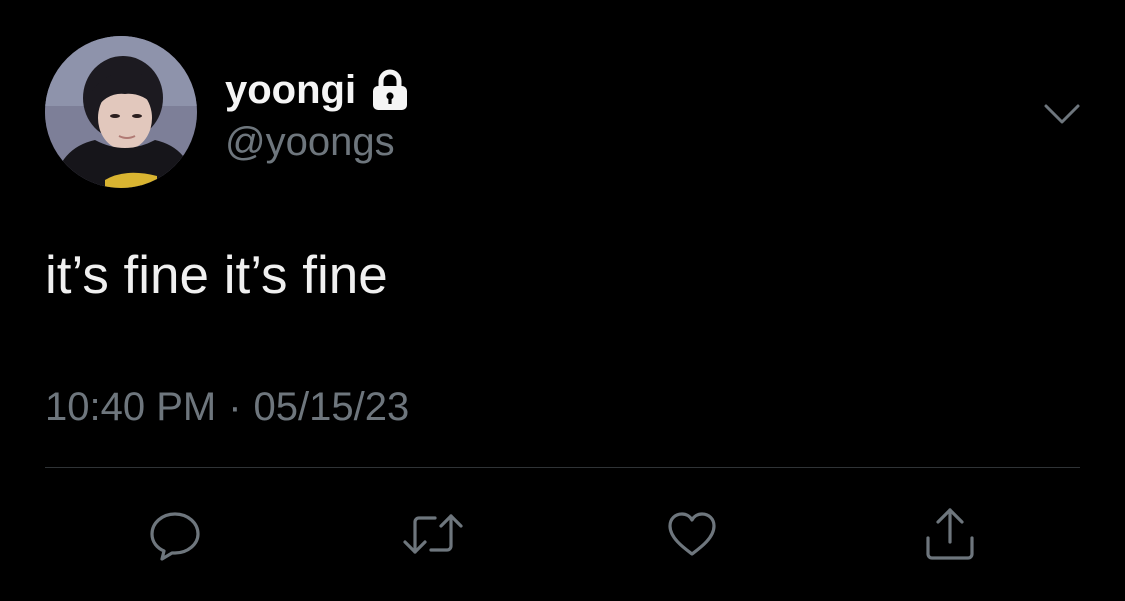 This screenshot has width=1125, height=601. Describe the element at coordinates (216, 275) in the screenshot. I see `tweet-text: it’s fine it’s fine` at that location.